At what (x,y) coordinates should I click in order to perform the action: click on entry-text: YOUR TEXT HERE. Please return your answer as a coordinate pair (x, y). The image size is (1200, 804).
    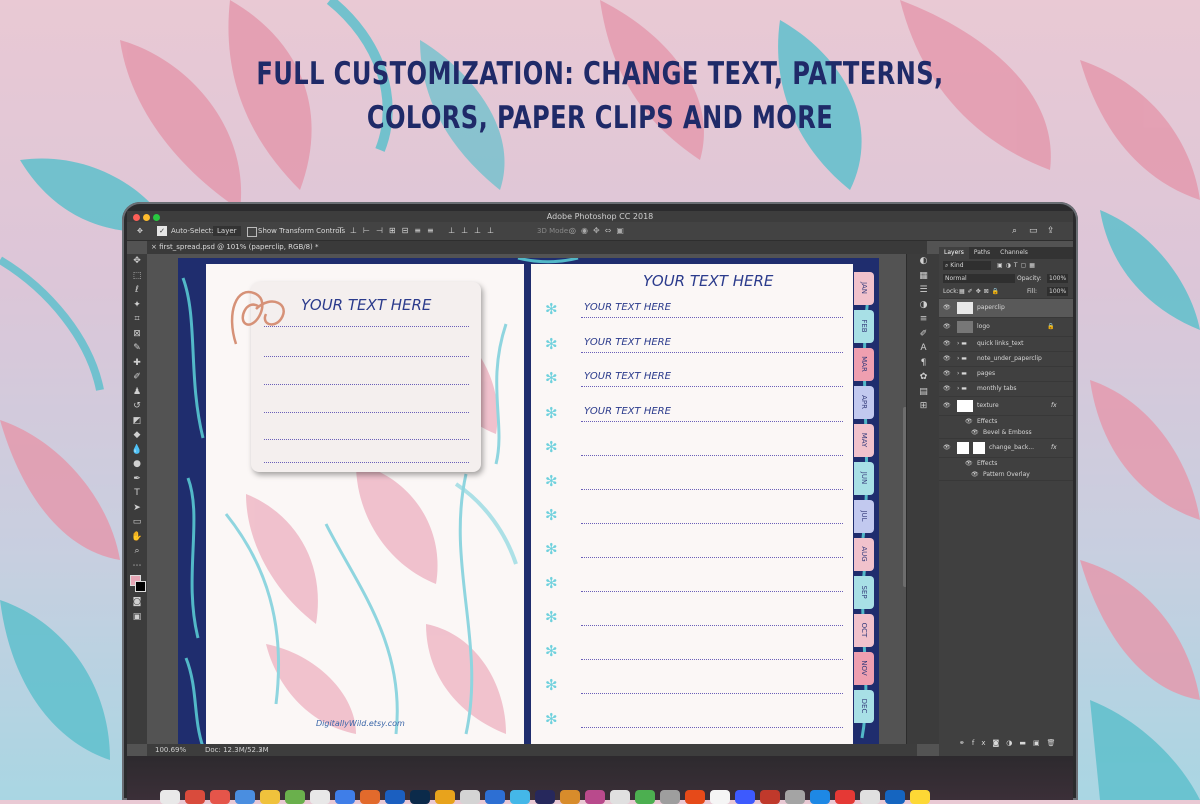
    Looking at the image, I should click on (627, 376).